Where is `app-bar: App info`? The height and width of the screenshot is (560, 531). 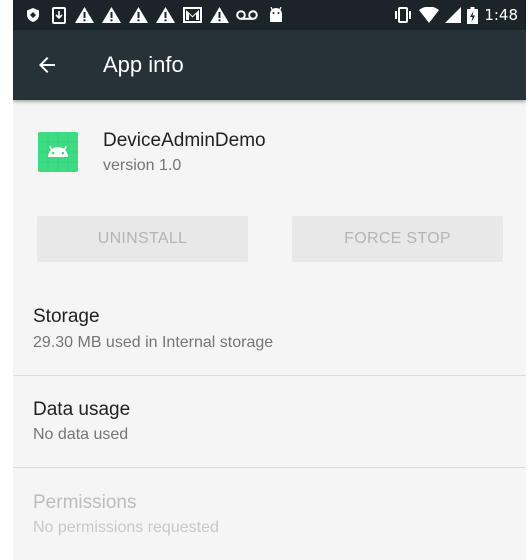 app-bar: App info is located at coordinates (269, 65).